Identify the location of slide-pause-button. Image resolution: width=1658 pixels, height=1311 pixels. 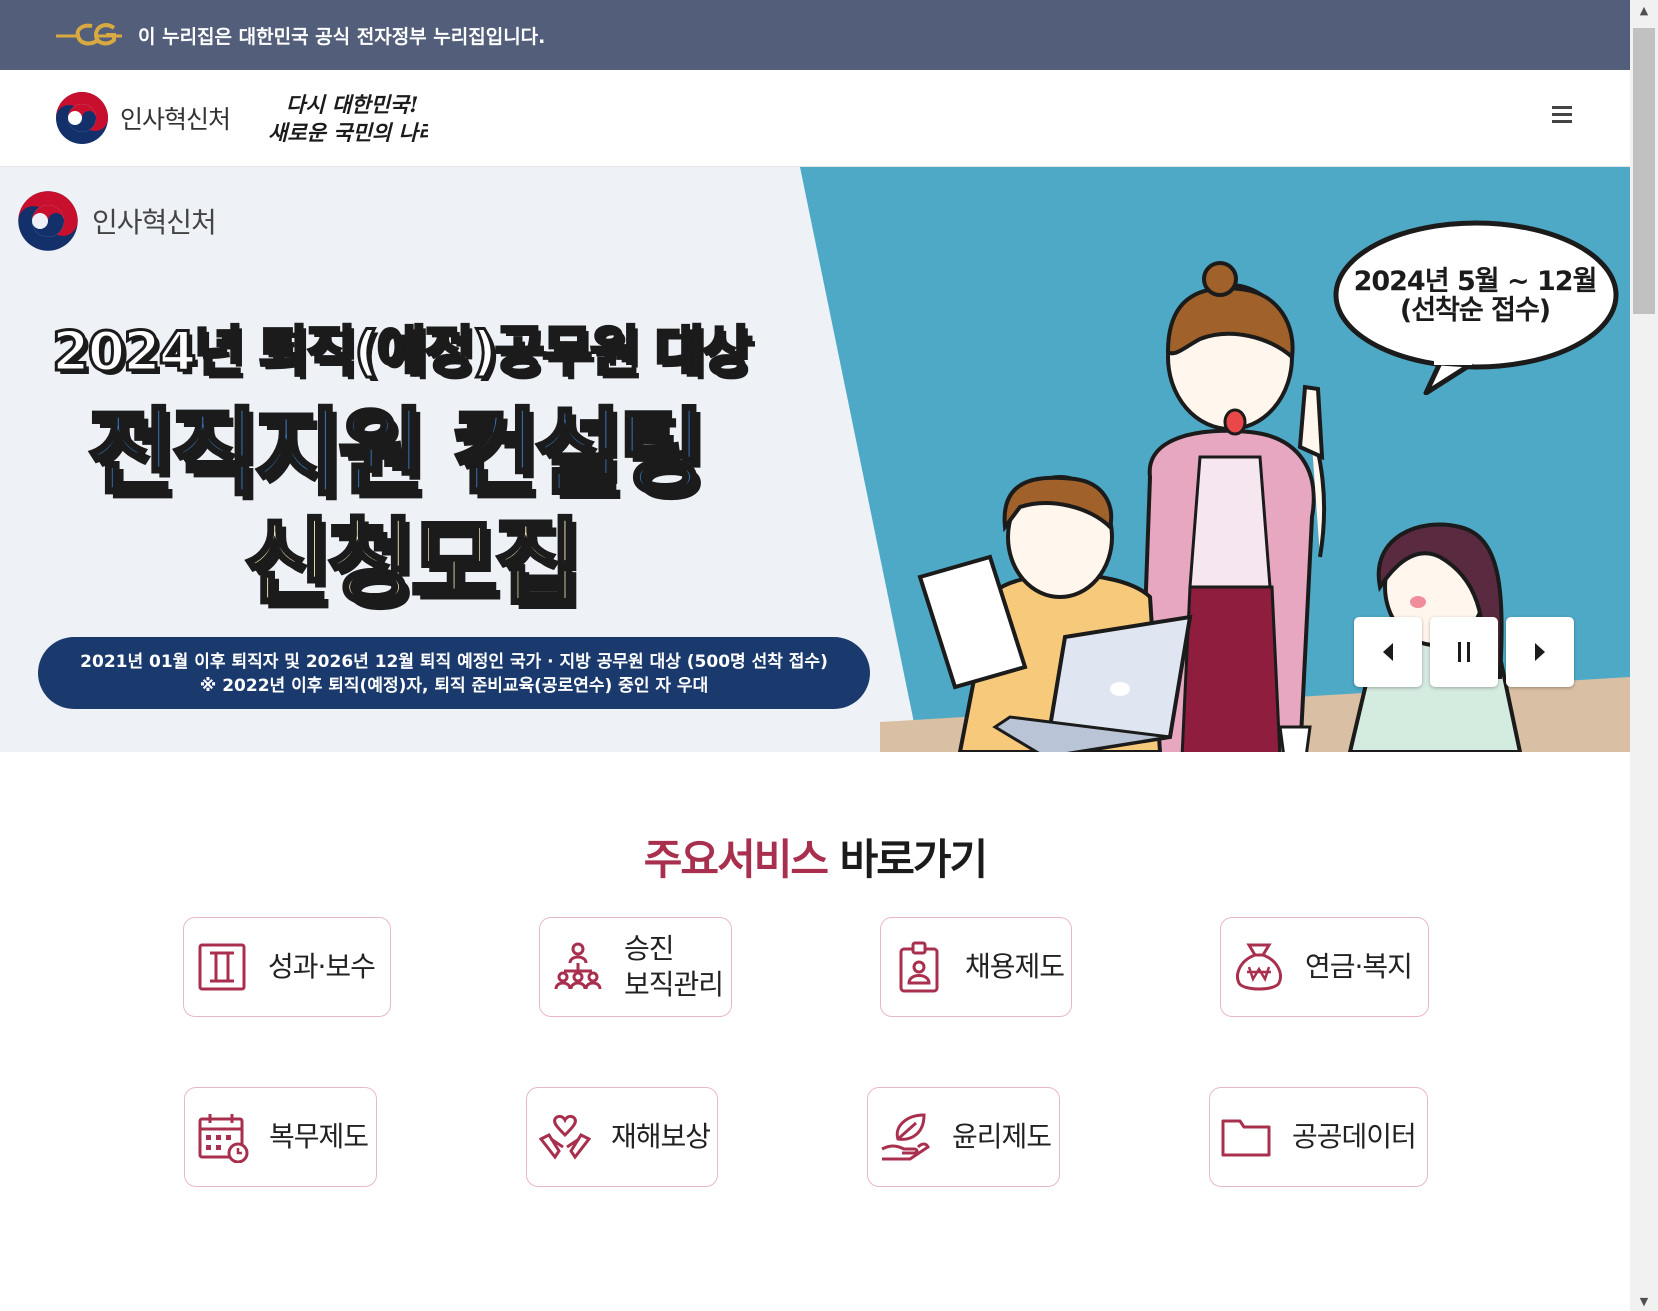
(1464, 652).